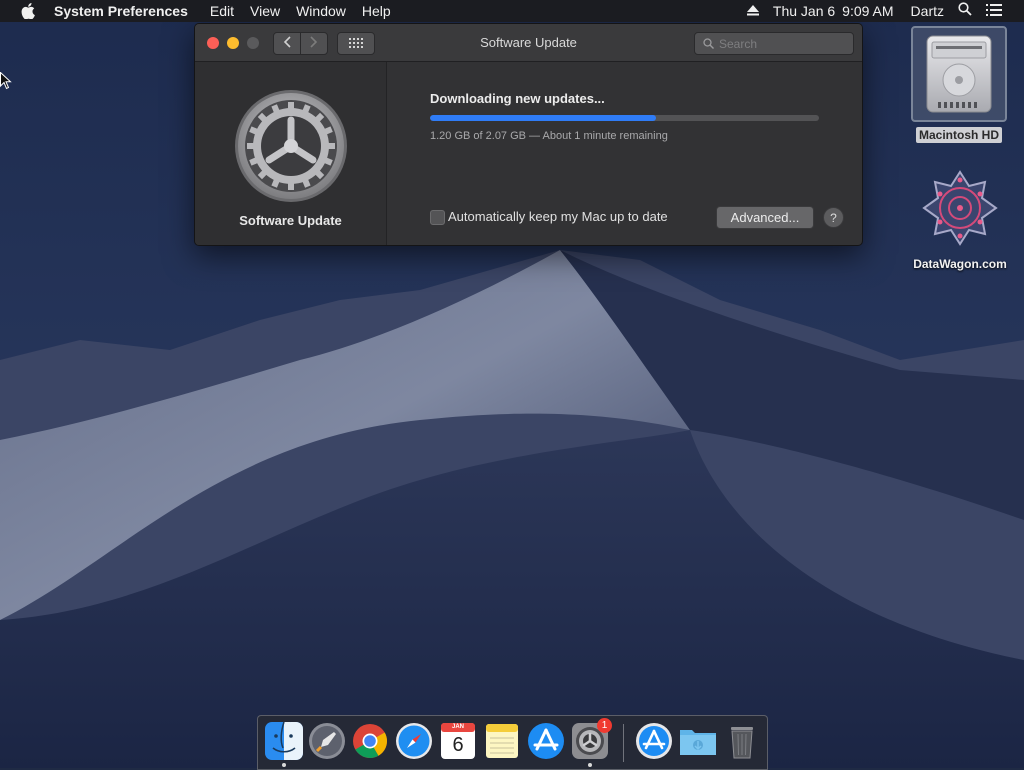 The image size is (1024, 770). What do you see at coordinates (28, 11) in the screenshot?
I see `apple-menu-icon` at bounding box center [28, 11].